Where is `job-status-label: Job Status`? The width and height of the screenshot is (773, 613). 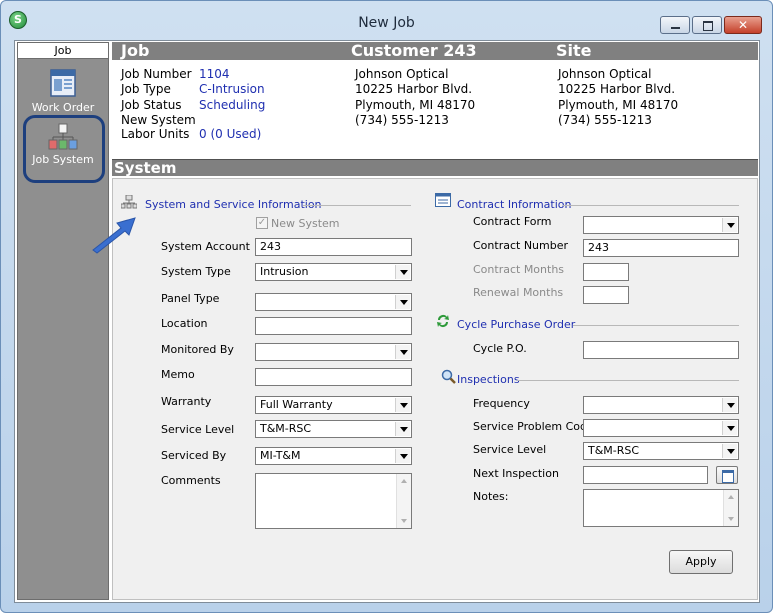
job-status-label: Job Status is located at coordinates (151, 105).